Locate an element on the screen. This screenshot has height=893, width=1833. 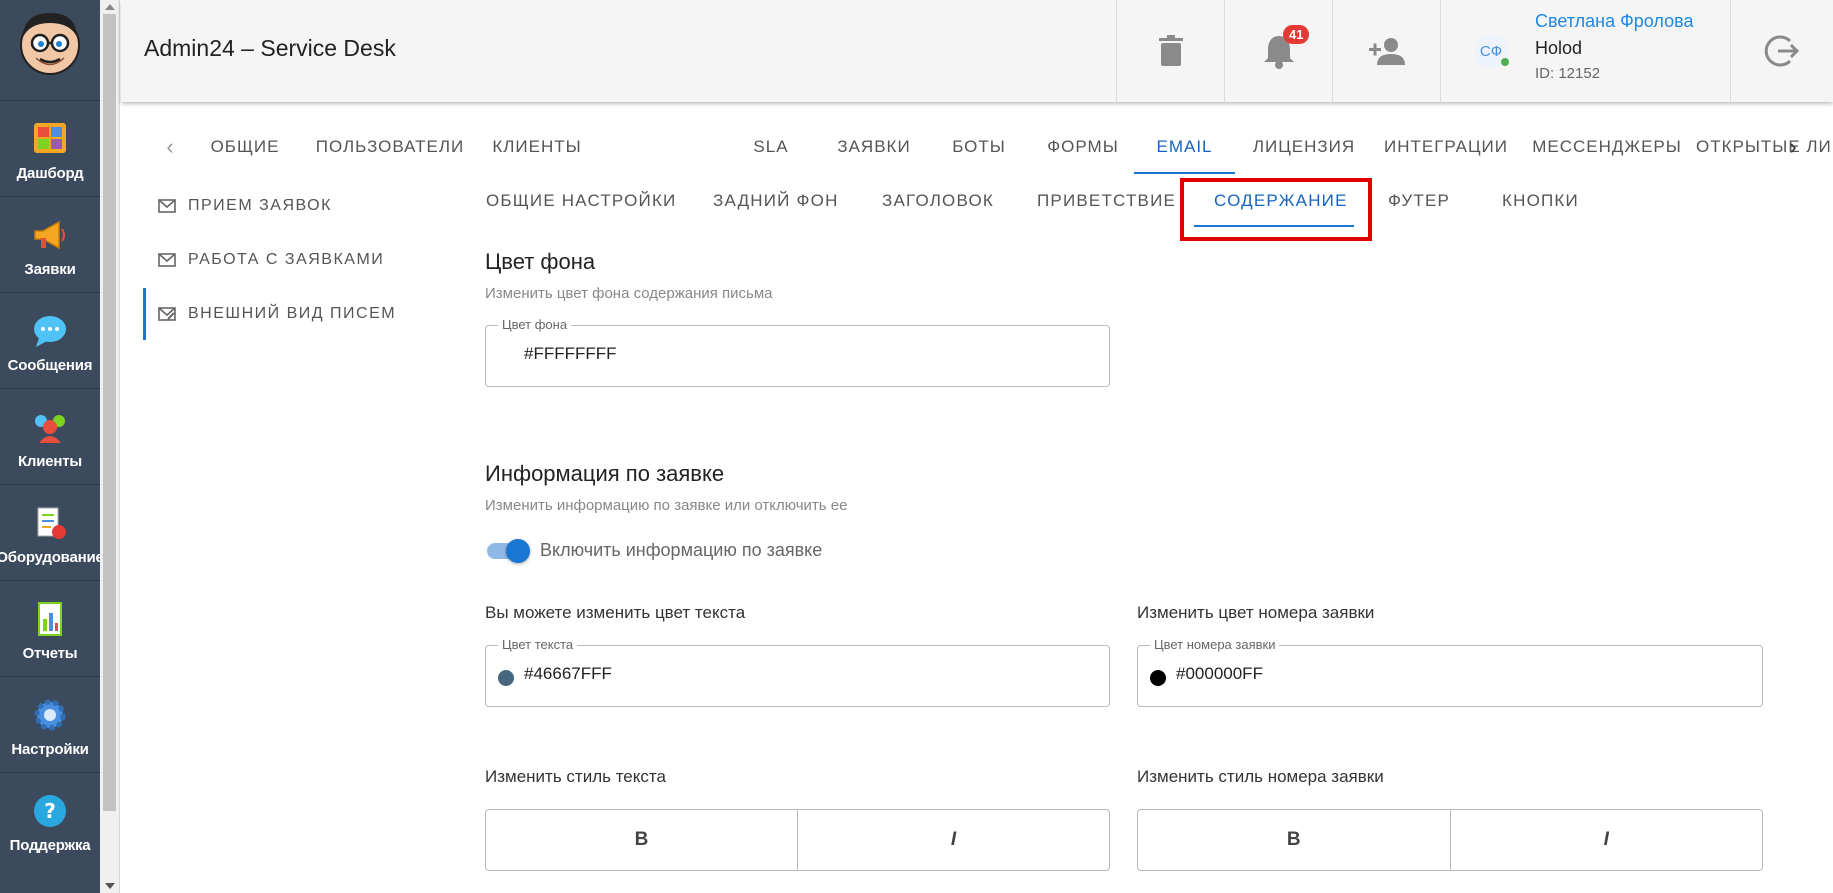
sidebar-item-reports: Отчеты is located at coordinates (50, 628).